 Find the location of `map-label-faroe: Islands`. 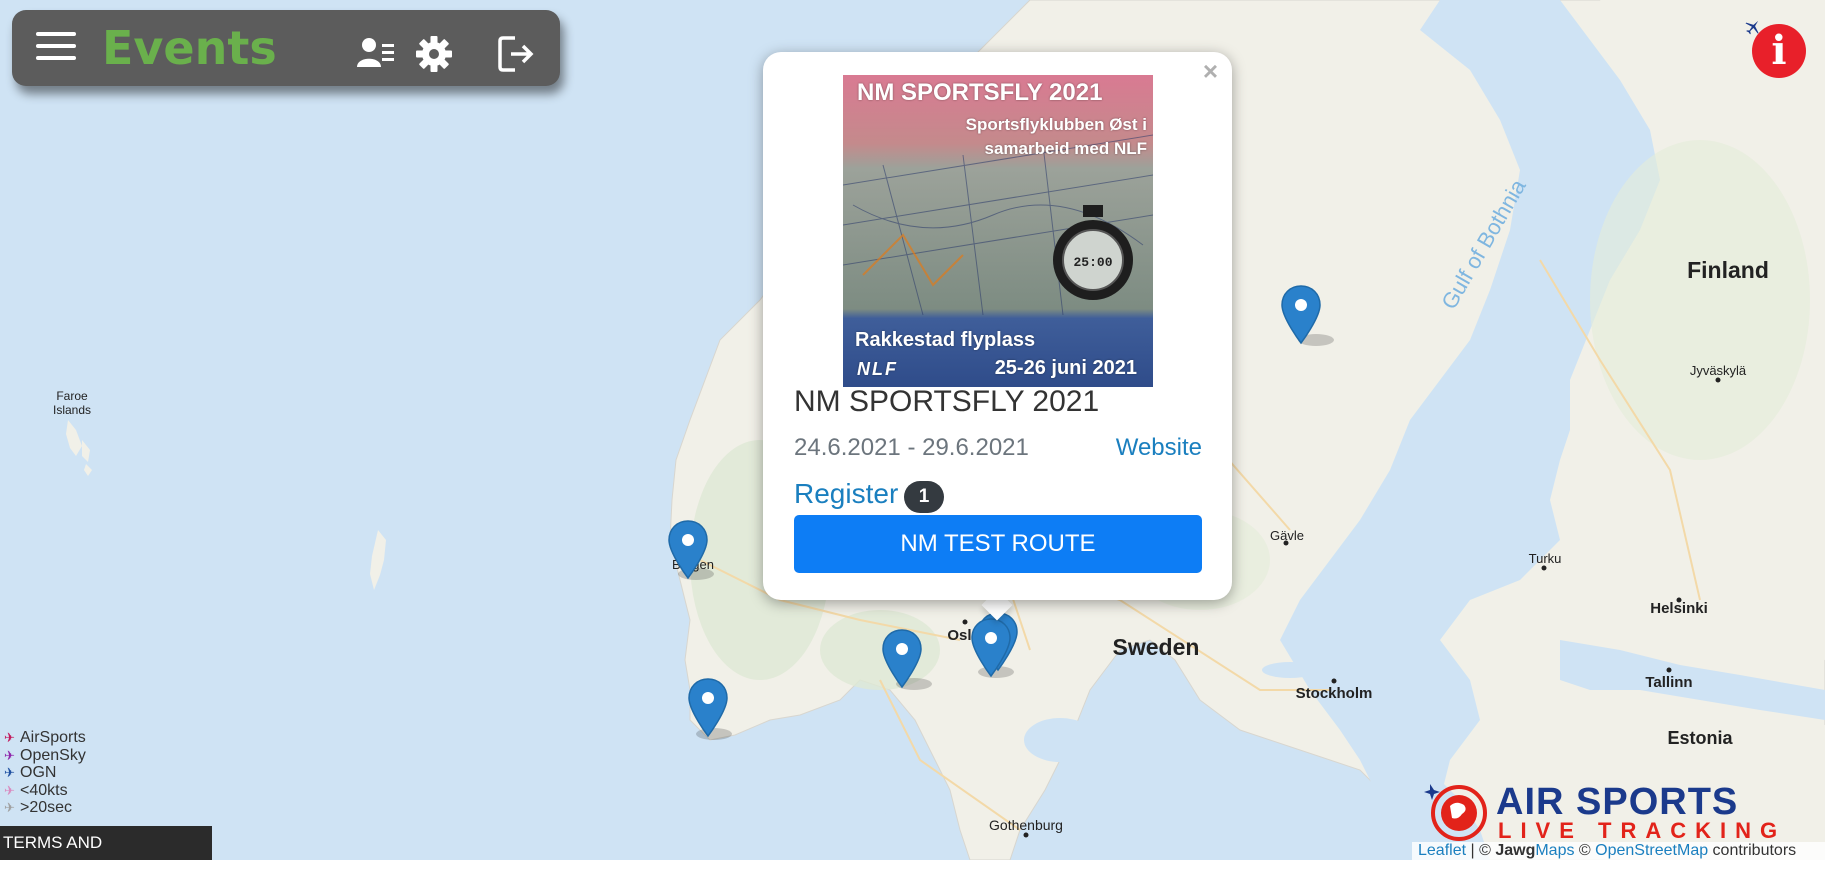

map-label-faroe: Islands is located at coordinates (72, 410).